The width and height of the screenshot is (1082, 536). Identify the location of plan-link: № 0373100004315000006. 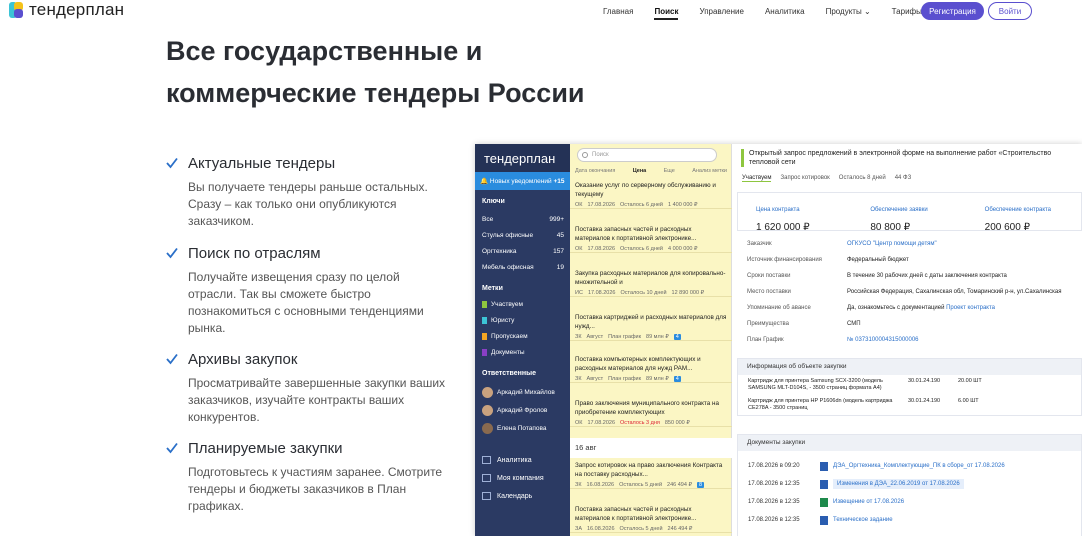
(883, 340).